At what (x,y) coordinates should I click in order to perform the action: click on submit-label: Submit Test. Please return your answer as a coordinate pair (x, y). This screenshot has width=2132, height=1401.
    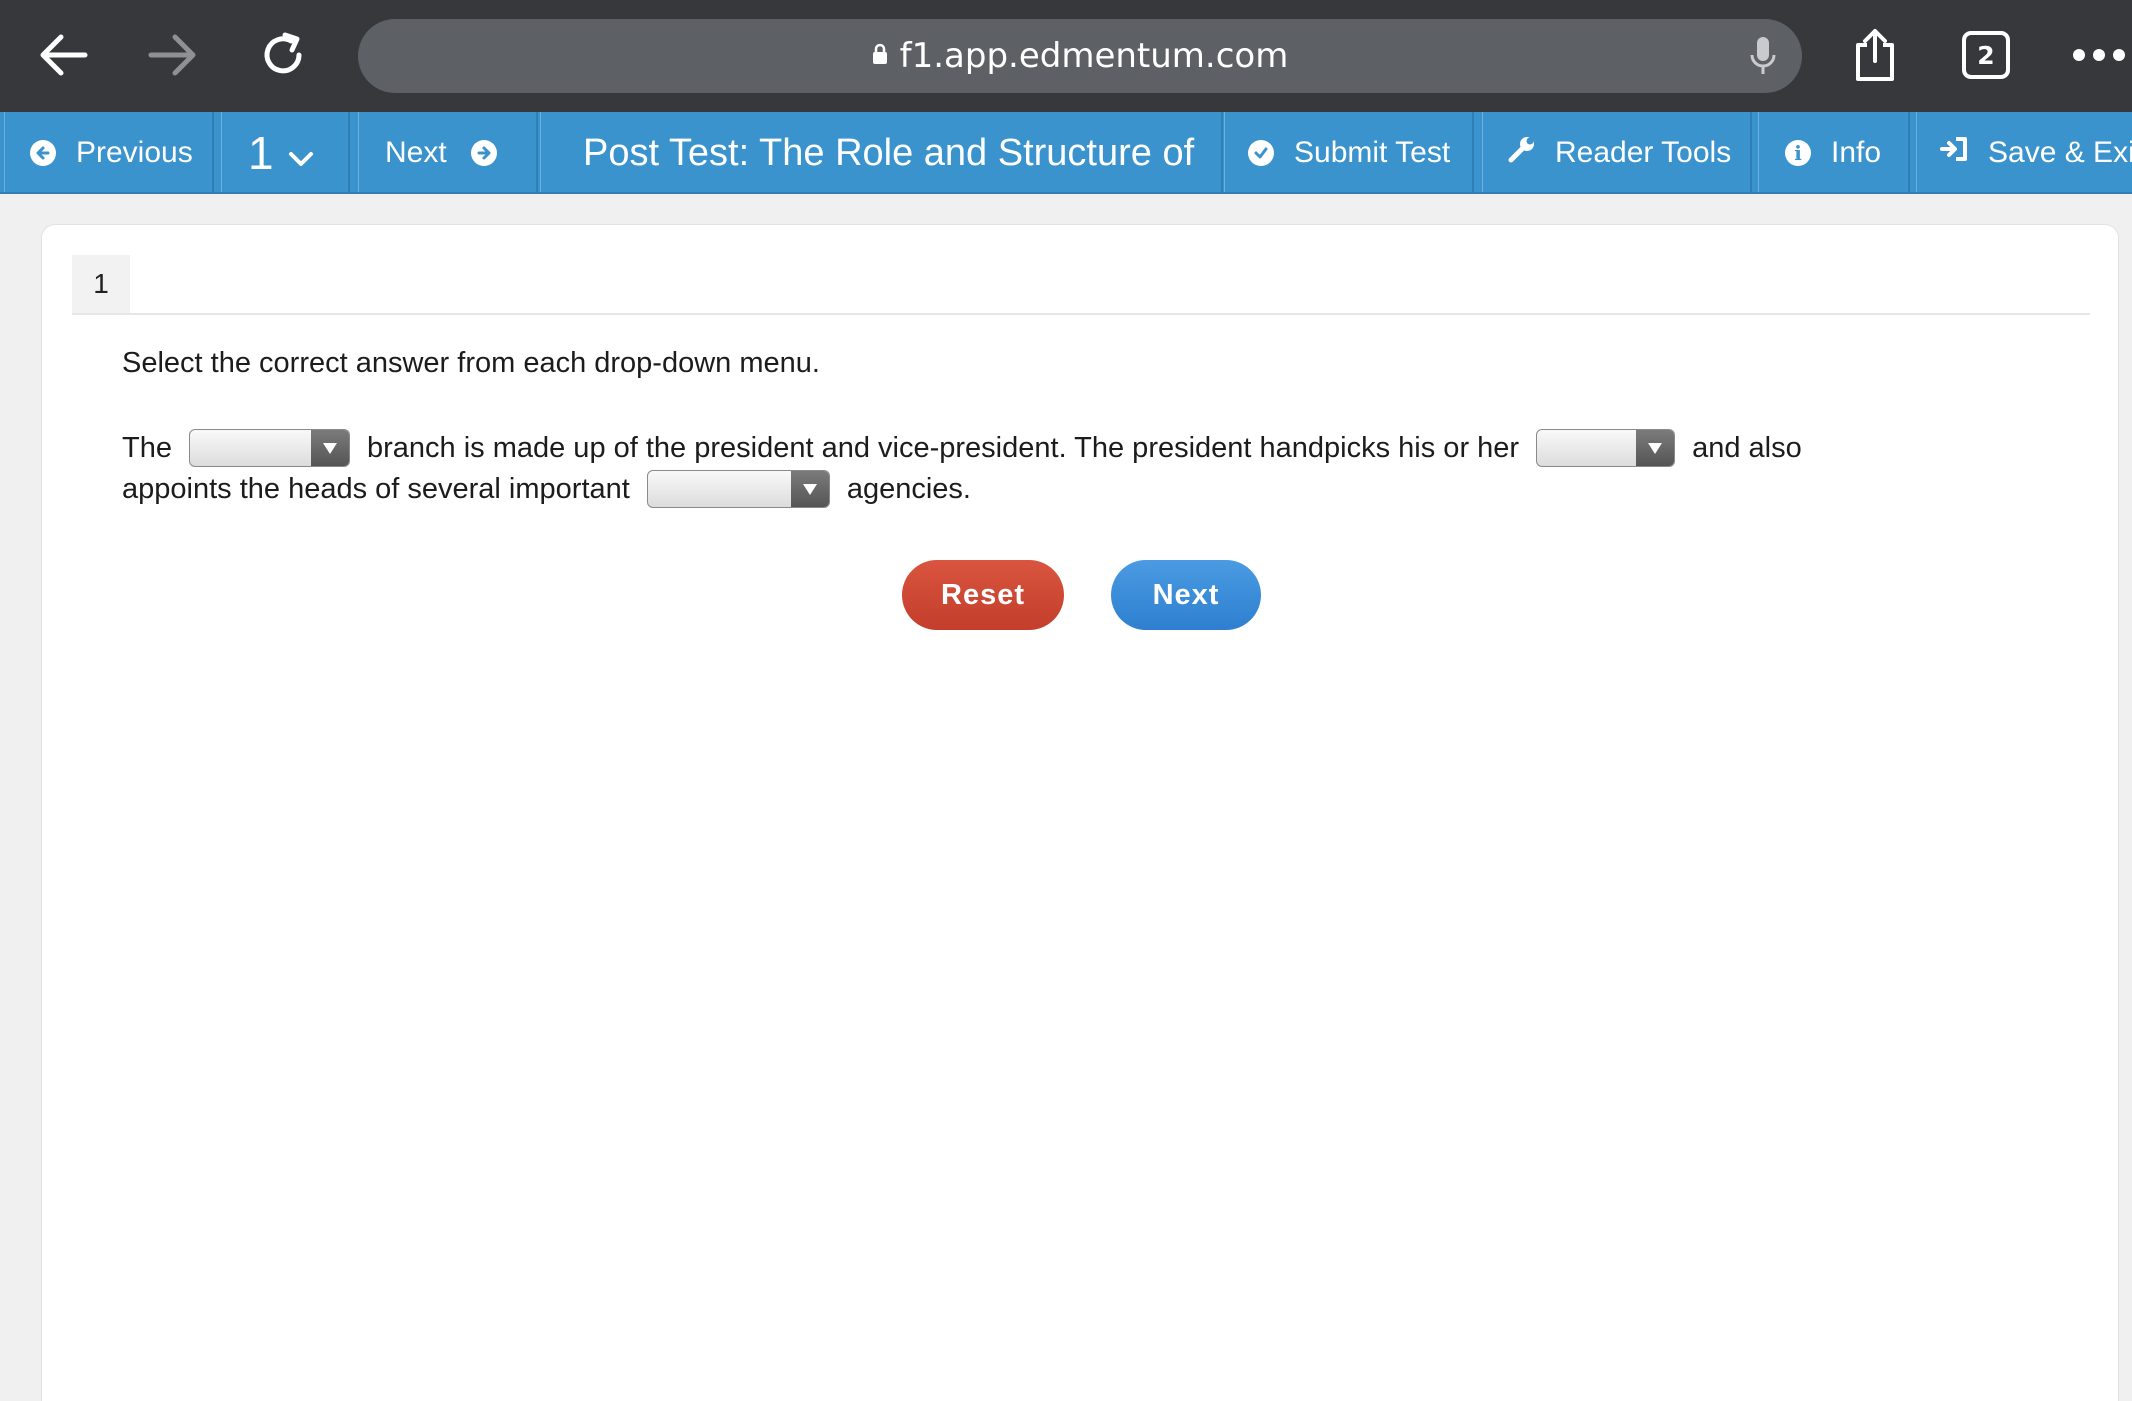
    Looking at the image, I should click on (1372, 152).